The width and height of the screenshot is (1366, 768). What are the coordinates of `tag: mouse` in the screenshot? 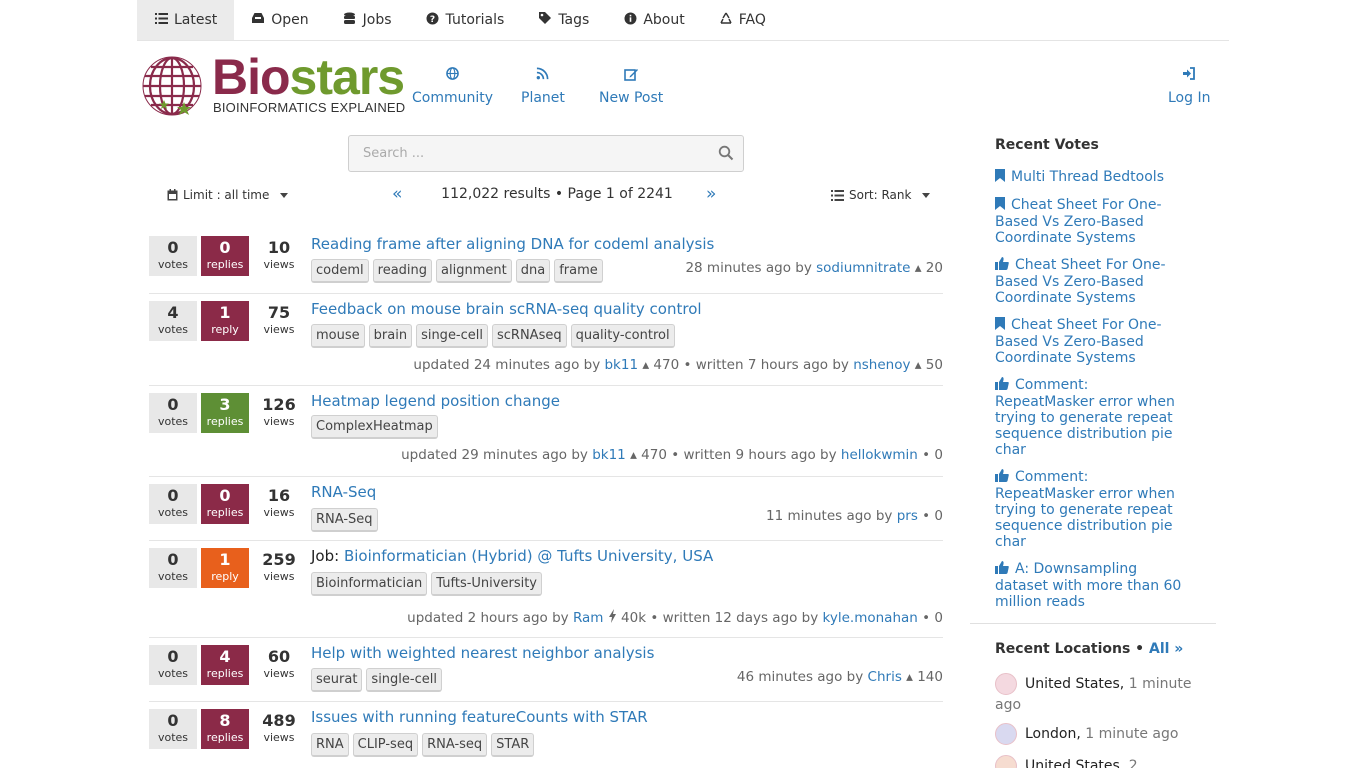 It's located at (338, 336).